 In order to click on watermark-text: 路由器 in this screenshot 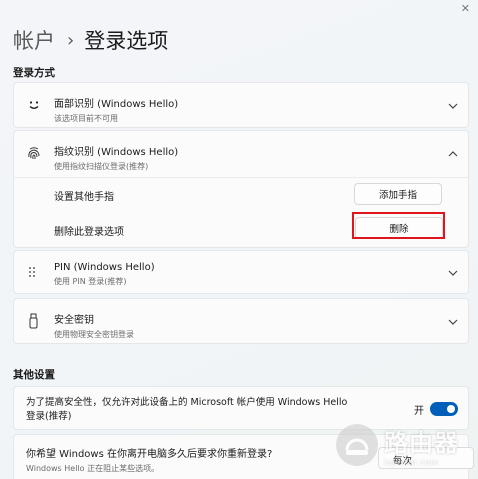, I will do `click(421, 443)`.